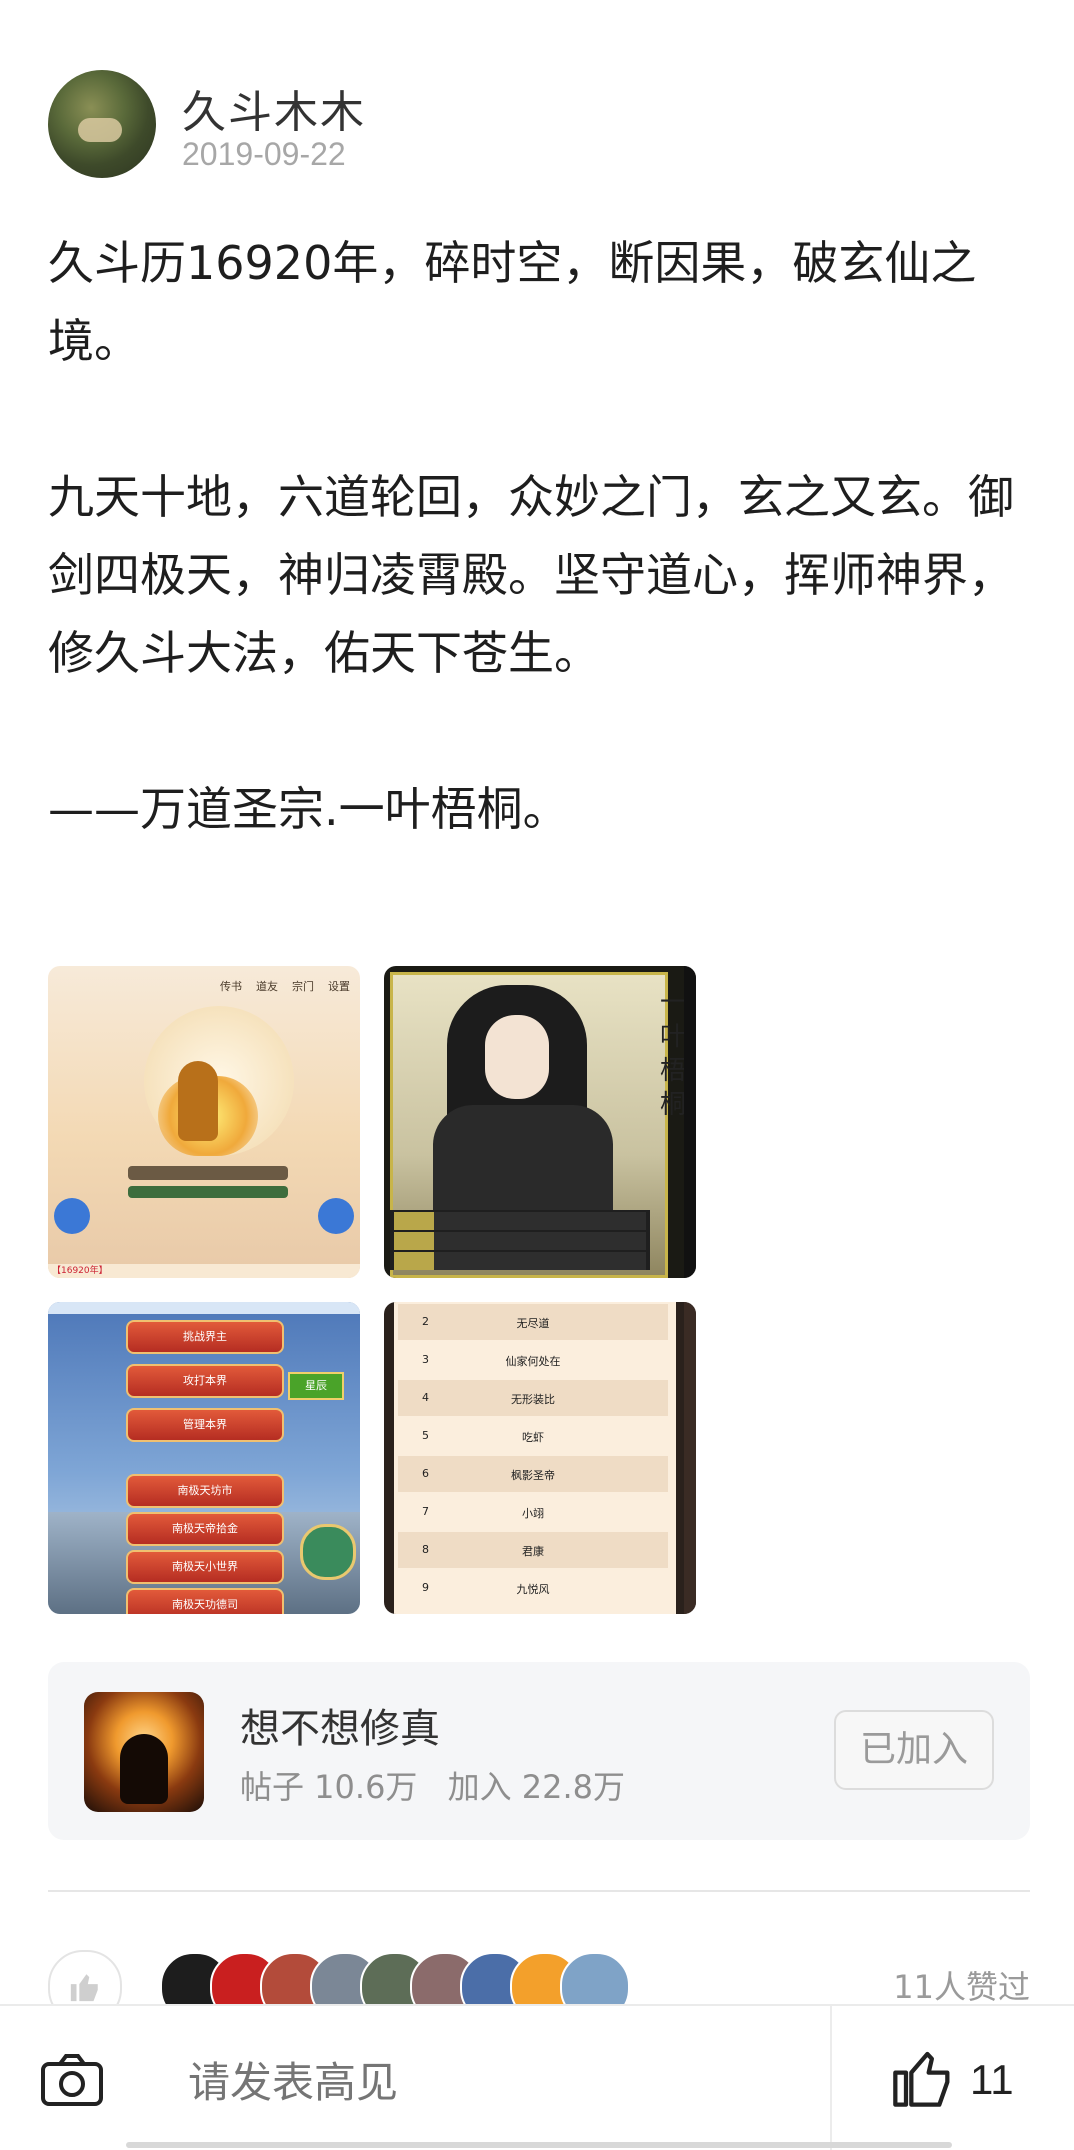 Image resolution: width=1074 pixels, height=2150 pixels. Describe the element at coordinates (533, 1550) in the screenshot. I see `ranking-row: 8 君康` at that location.